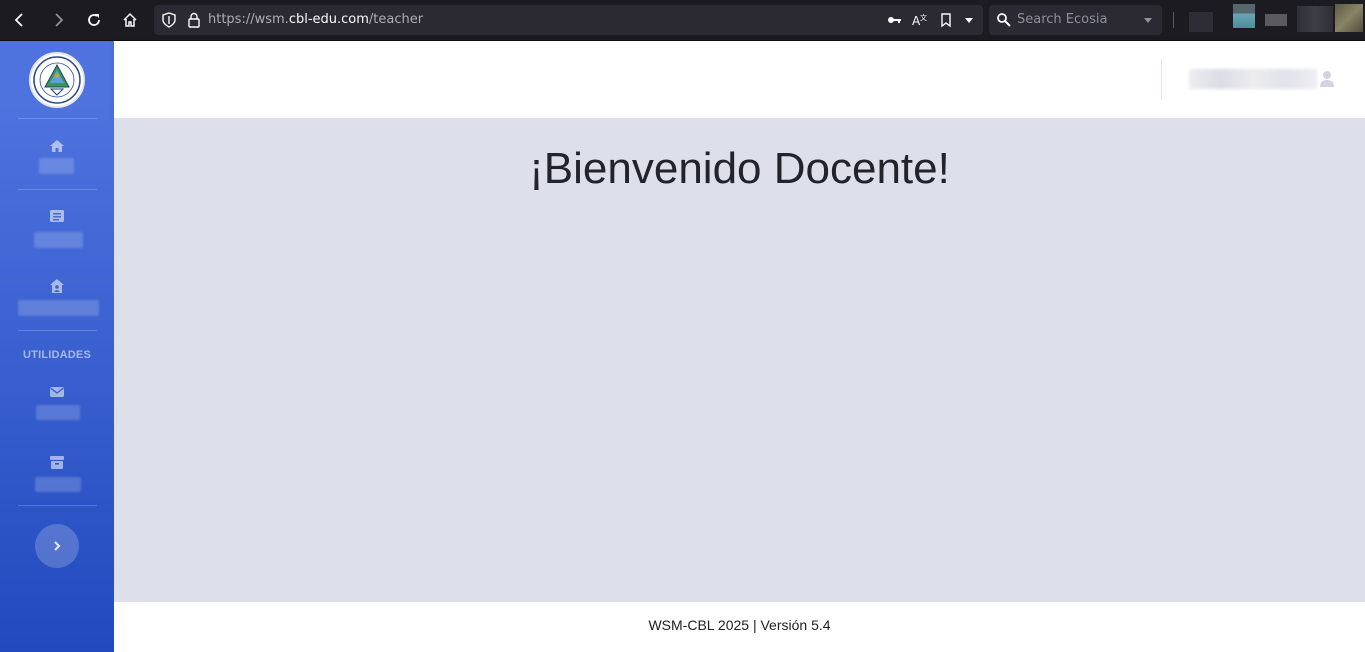 This screenshot has height=652, width=1365. What do you see at coordinates (923, 17) in the screenshot?
I see `svg-text: 文` at bounding box center [923, 17].